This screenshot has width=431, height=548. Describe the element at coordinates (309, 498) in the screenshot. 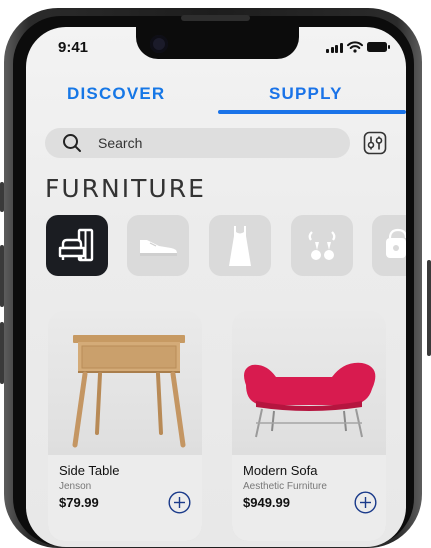

I see `product-info: Modern Sofa Aesthetic Furniture $949.99` at that location.